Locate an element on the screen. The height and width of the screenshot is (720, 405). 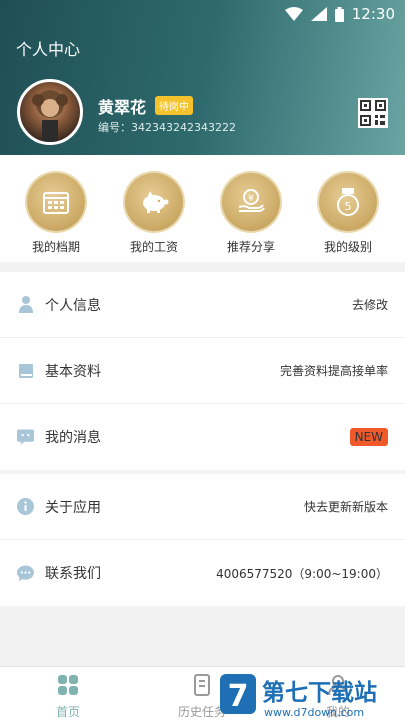
user-name: 黄翠花 is located at coordinates (122, 107).